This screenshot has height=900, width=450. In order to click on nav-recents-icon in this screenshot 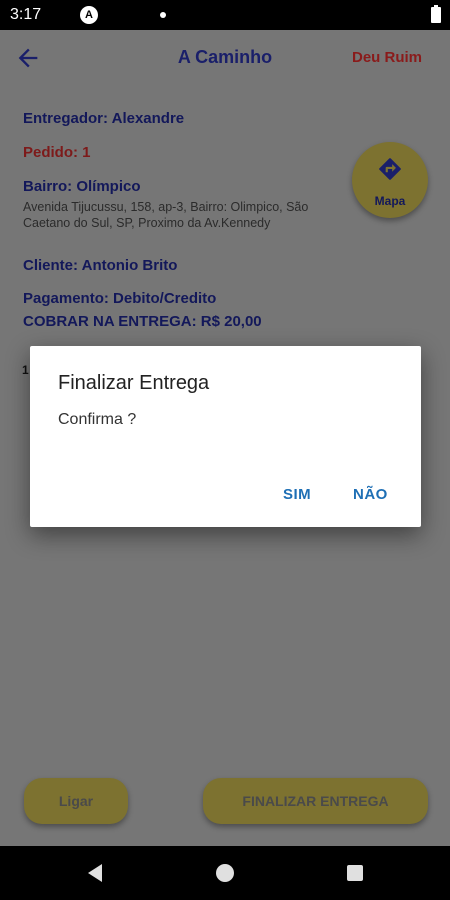, I will do `click(355, 873)`.